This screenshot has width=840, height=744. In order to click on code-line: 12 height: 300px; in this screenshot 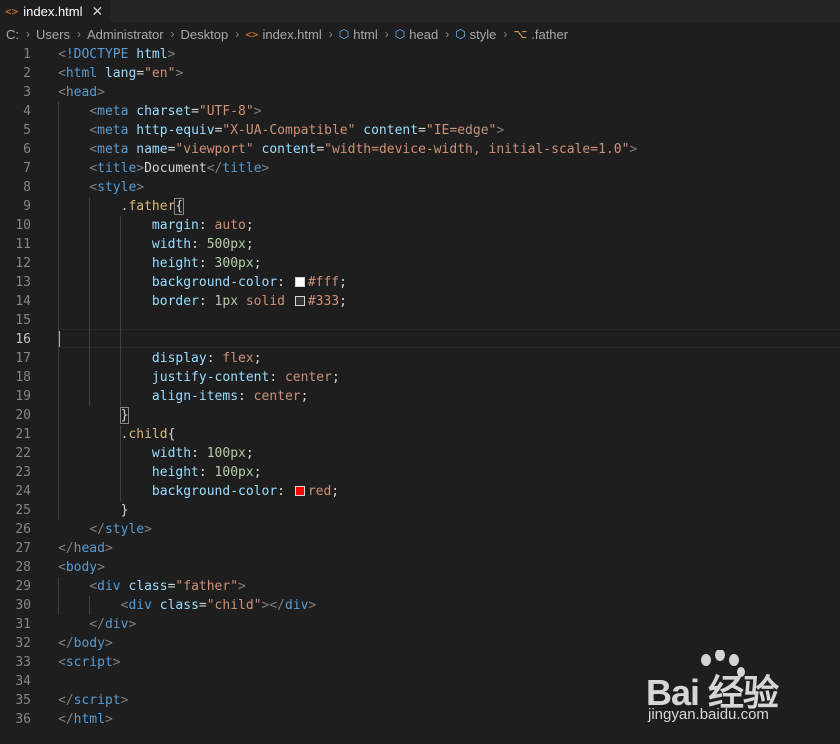, I will do `click(420, 263)`.